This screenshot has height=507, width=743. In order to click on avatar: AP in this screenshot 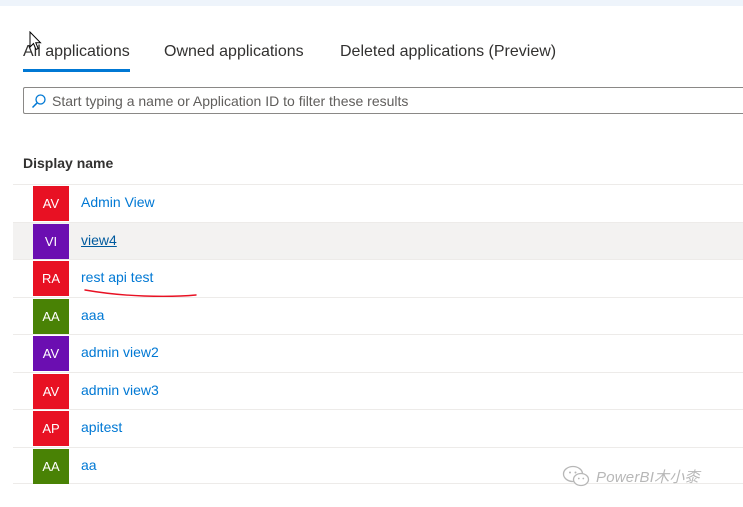, I will do `click(51, 428)`.